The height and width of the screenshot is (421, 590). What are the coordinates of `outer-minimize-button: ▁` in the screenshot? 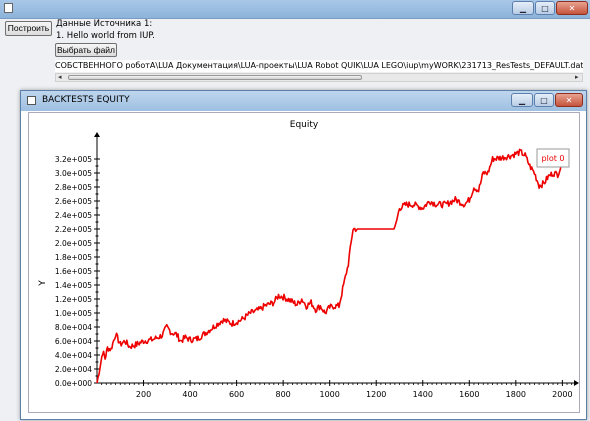 It's located at (523, 8).